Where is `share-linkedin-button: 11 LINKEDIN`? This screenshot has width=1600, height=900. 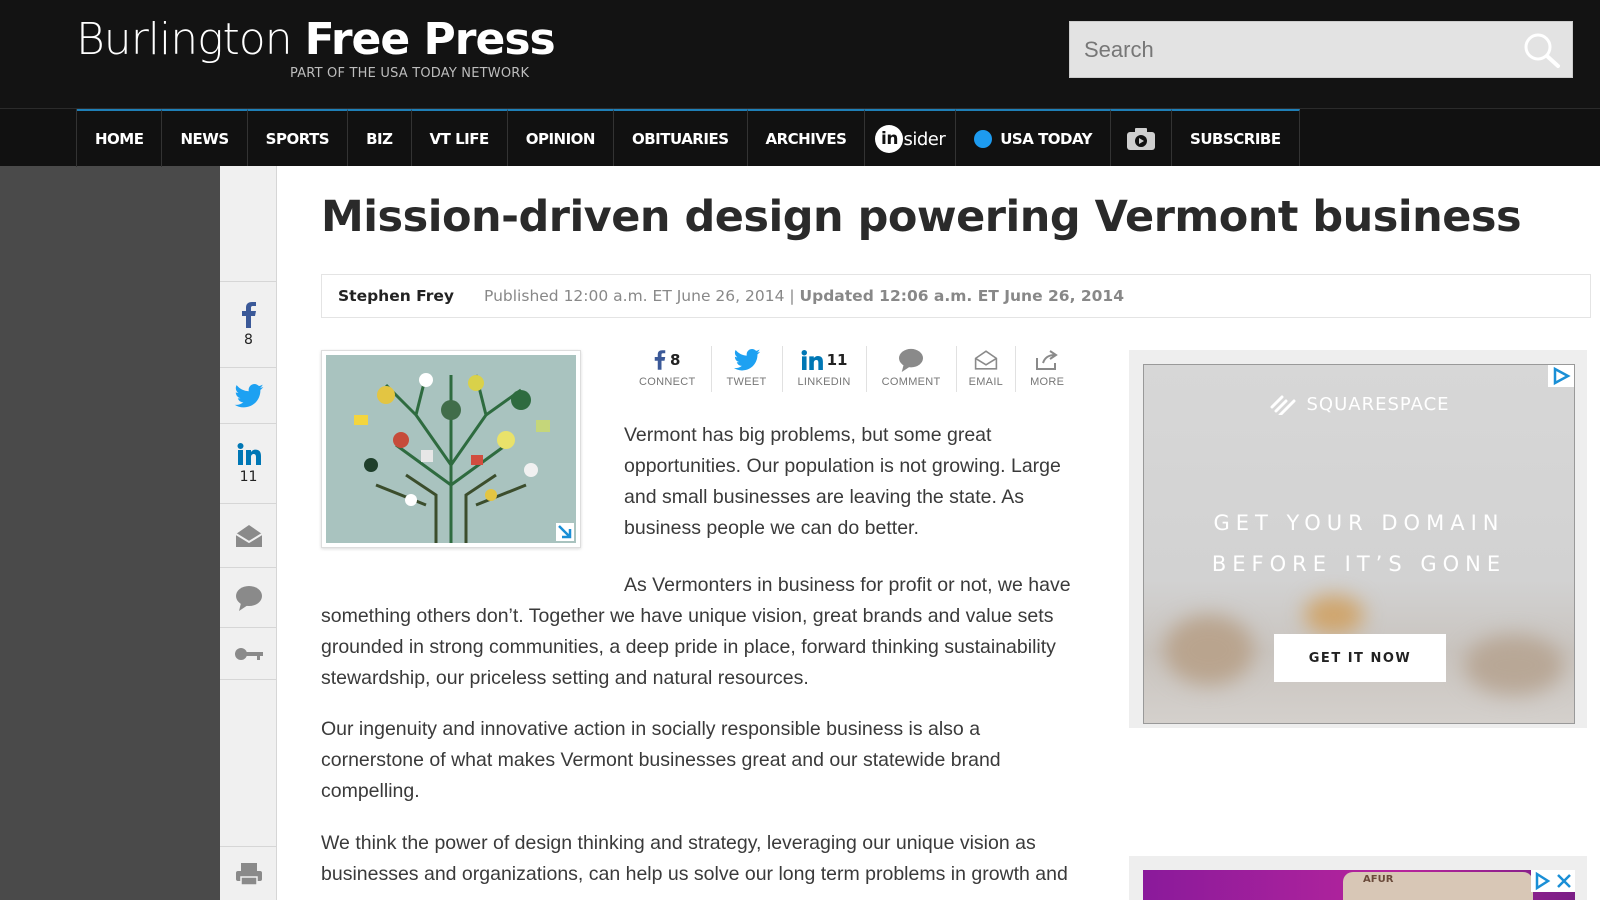
share-linkedin-button: 11 LINKEDIN is located at coordinates (825, 369).